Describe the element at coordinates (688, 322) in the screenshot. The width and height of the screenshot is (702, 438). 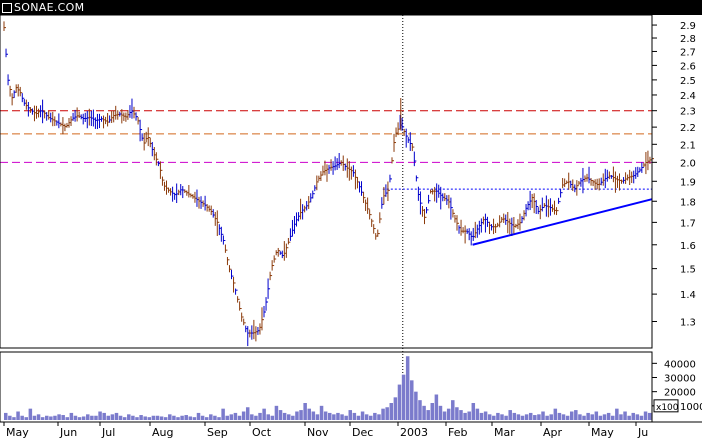
I see `price-y-tick-label: 1.3` at that location.